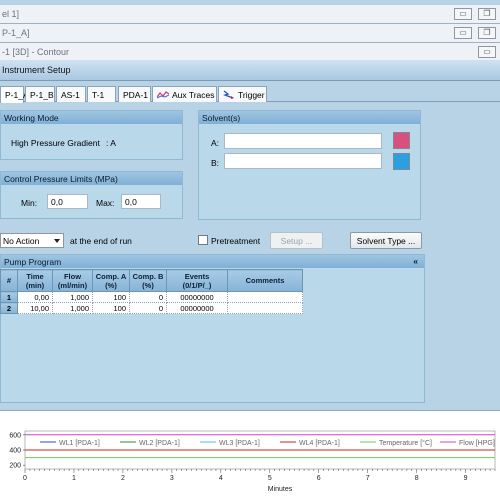 The height and width of the screenshot is (500, 500). Describe the element at coordinates (91, 117) in the screenshot. I see `working-mode-header: Working Mode` at that location.